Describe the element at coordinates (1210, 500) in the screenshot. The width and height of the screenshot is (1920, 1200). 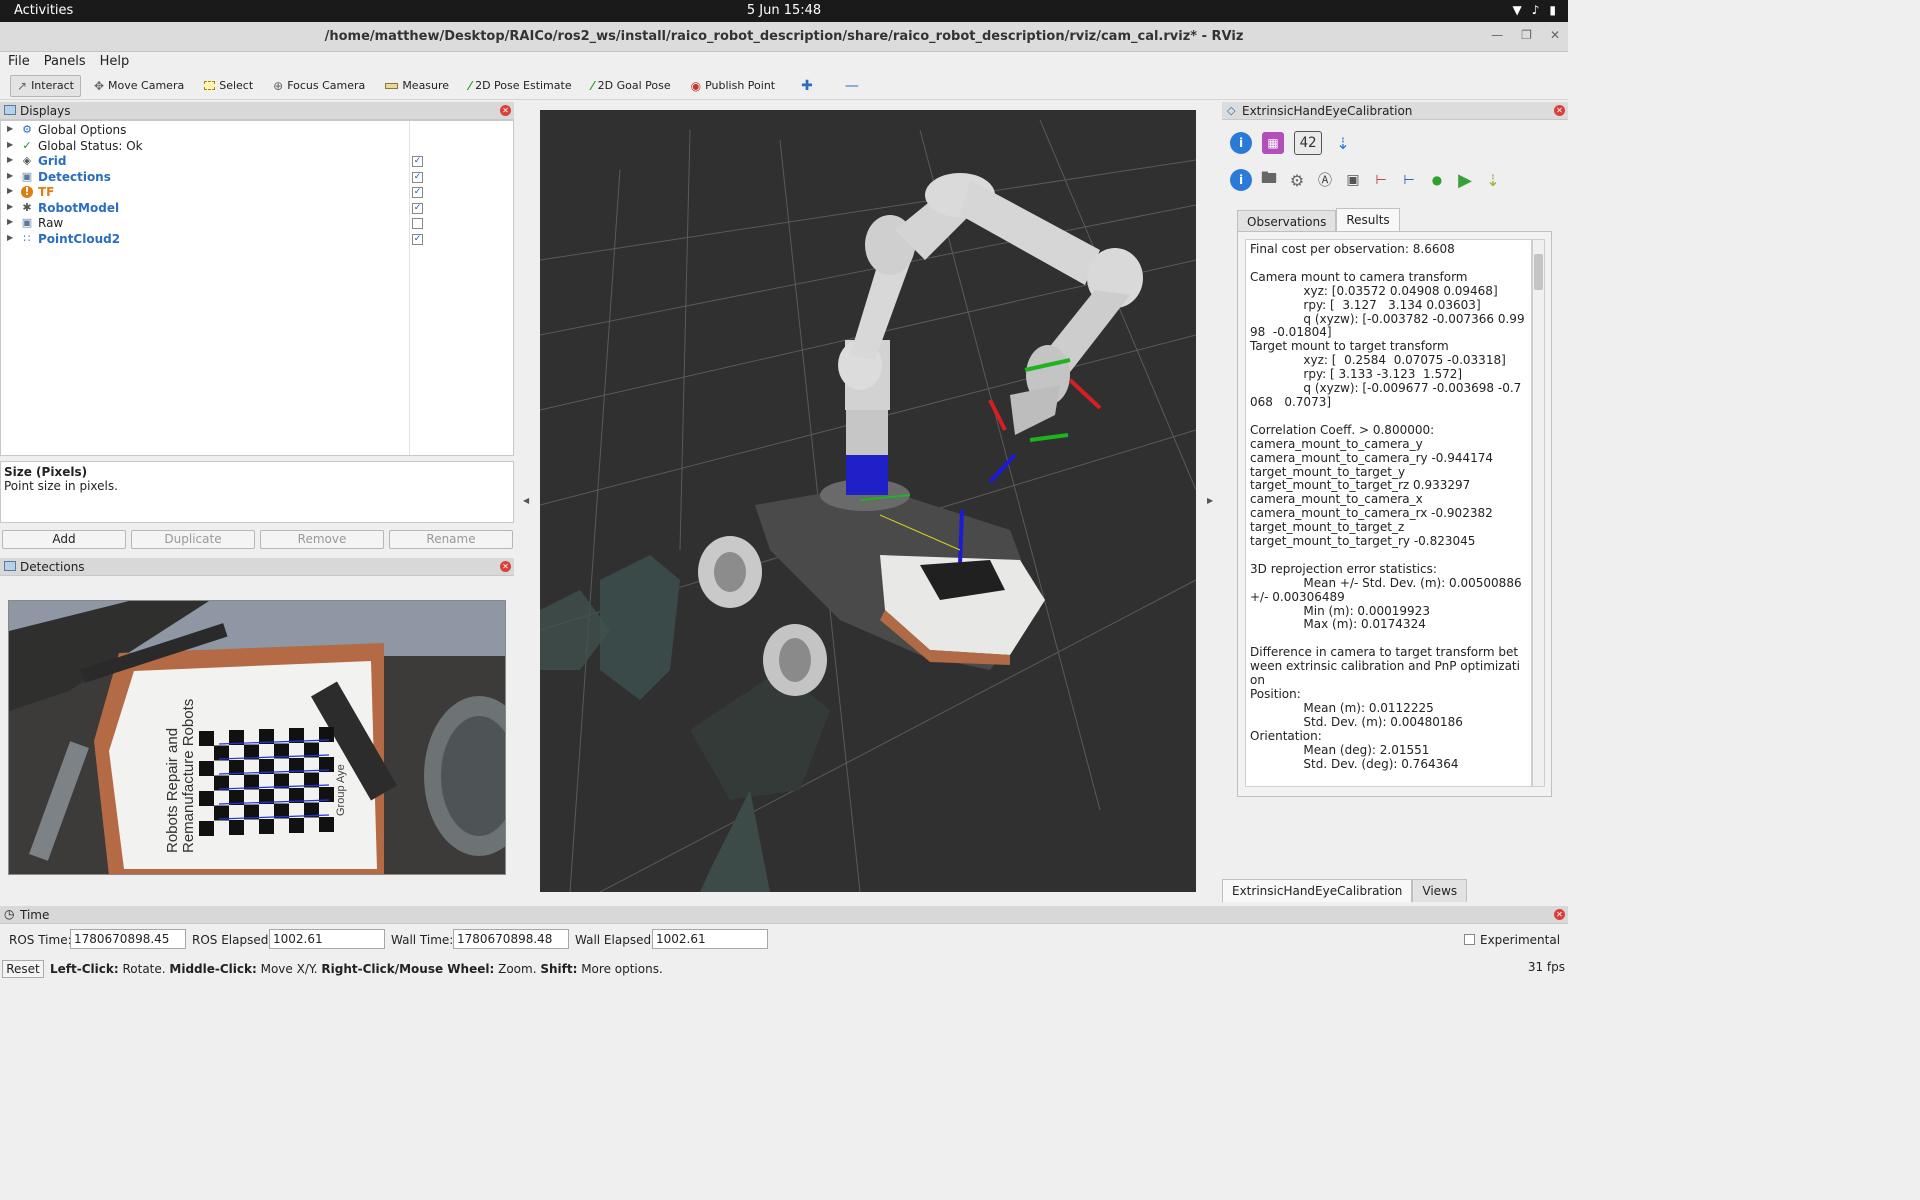
I see `collapse-right-icon: ▶` at that location.